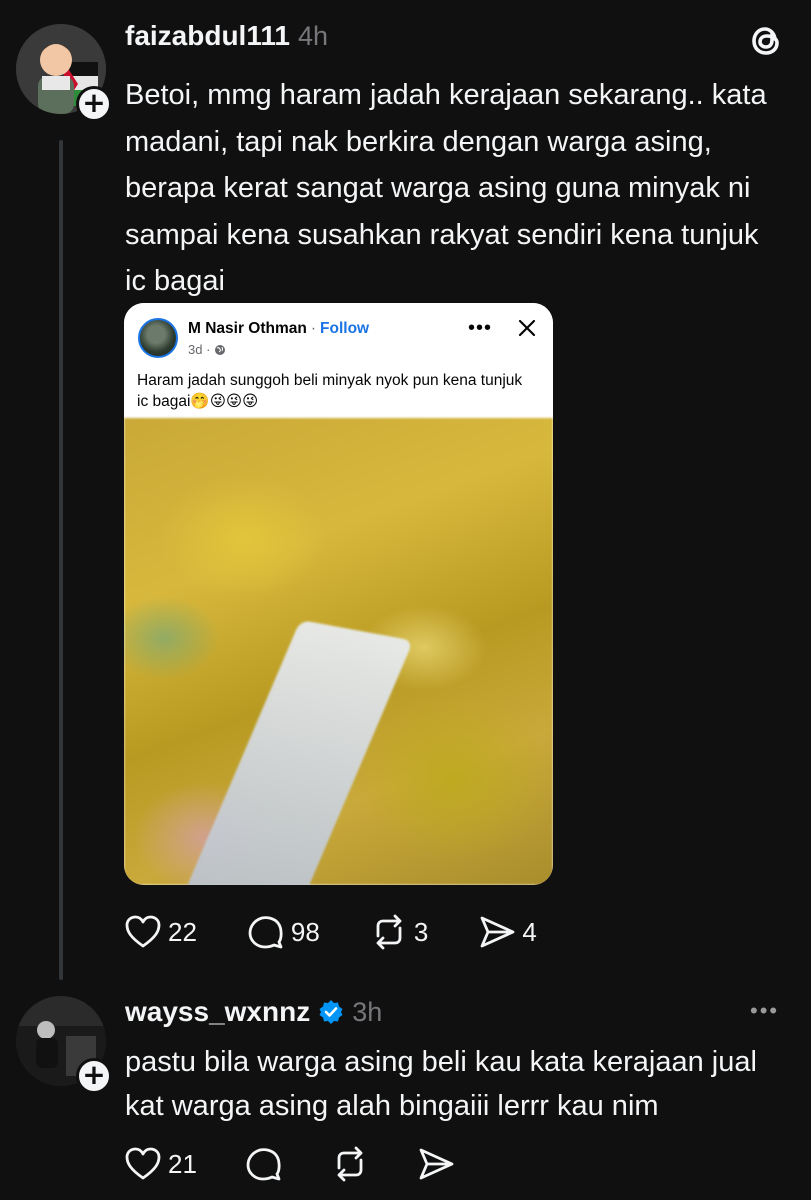 Image resolution: width=811 pixels, height=1200 pixels. Describe the element at coordinates (182, 1163) in the screenshot. I see `reply-like-count: 21` at that location.